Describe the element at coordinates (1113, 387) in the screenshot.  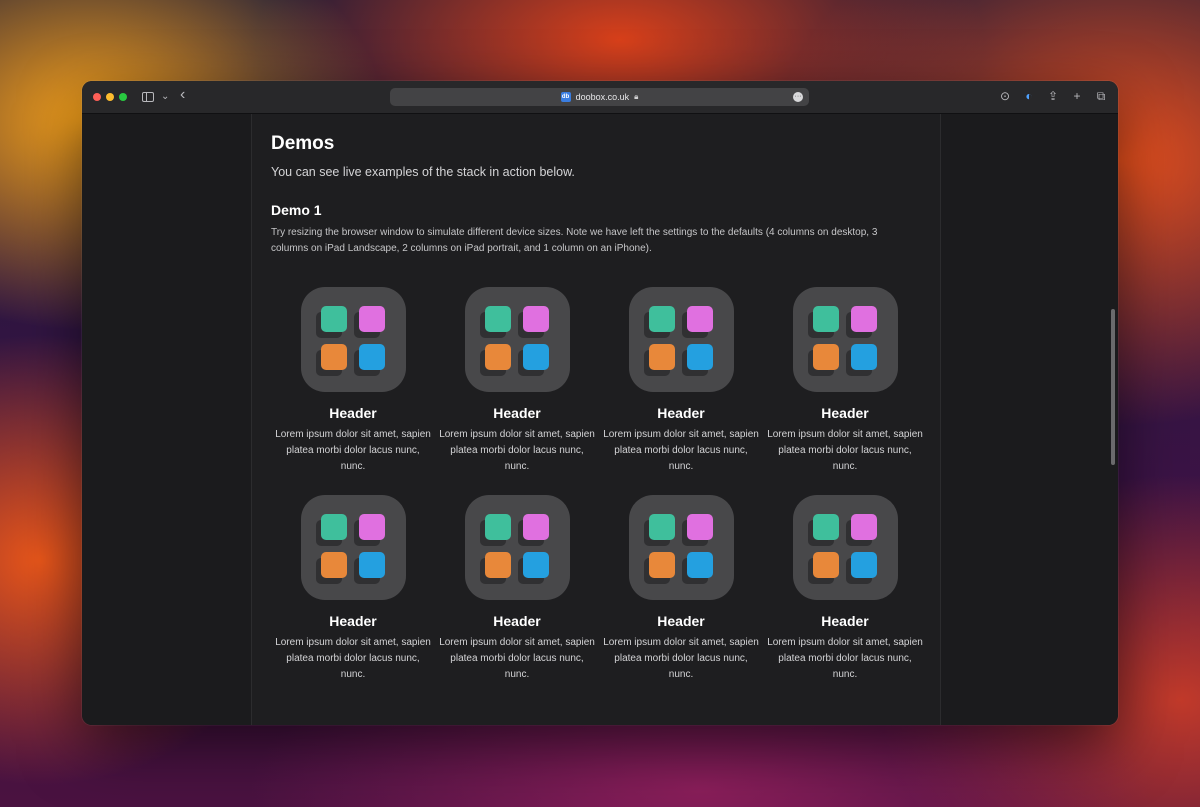
I see `scrollbar` at that location.